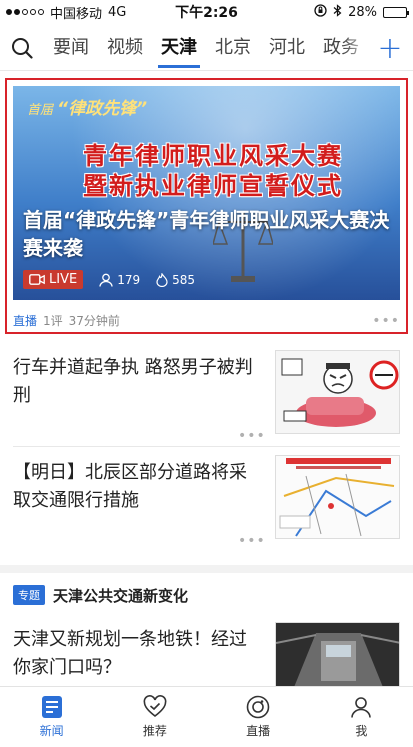 The image size is (413, 747). Describe the element at coordinates (102, 109) in the screenshot. I see `hero-topline-main: “律政先锋”` at that location.